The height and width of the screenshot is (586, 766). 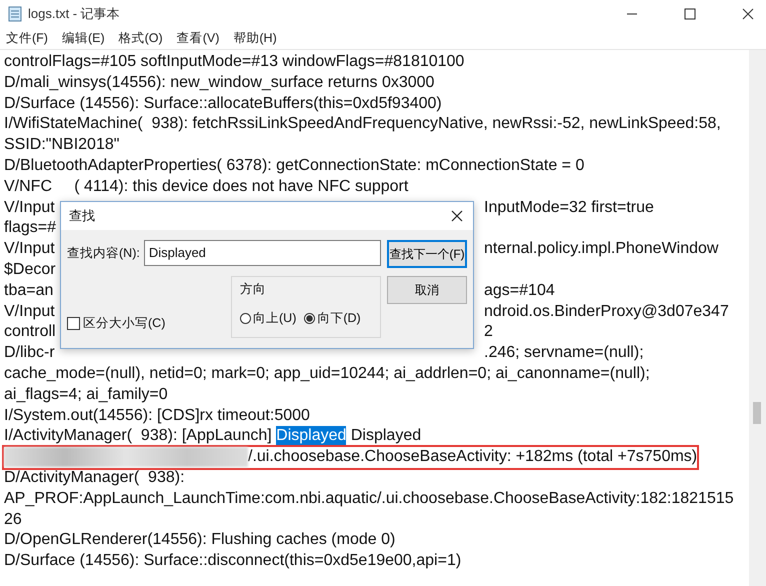 I want to click on log-text: I/System.out(14556): [CDS]rx timeout:5000, so click(x=157, y=416).